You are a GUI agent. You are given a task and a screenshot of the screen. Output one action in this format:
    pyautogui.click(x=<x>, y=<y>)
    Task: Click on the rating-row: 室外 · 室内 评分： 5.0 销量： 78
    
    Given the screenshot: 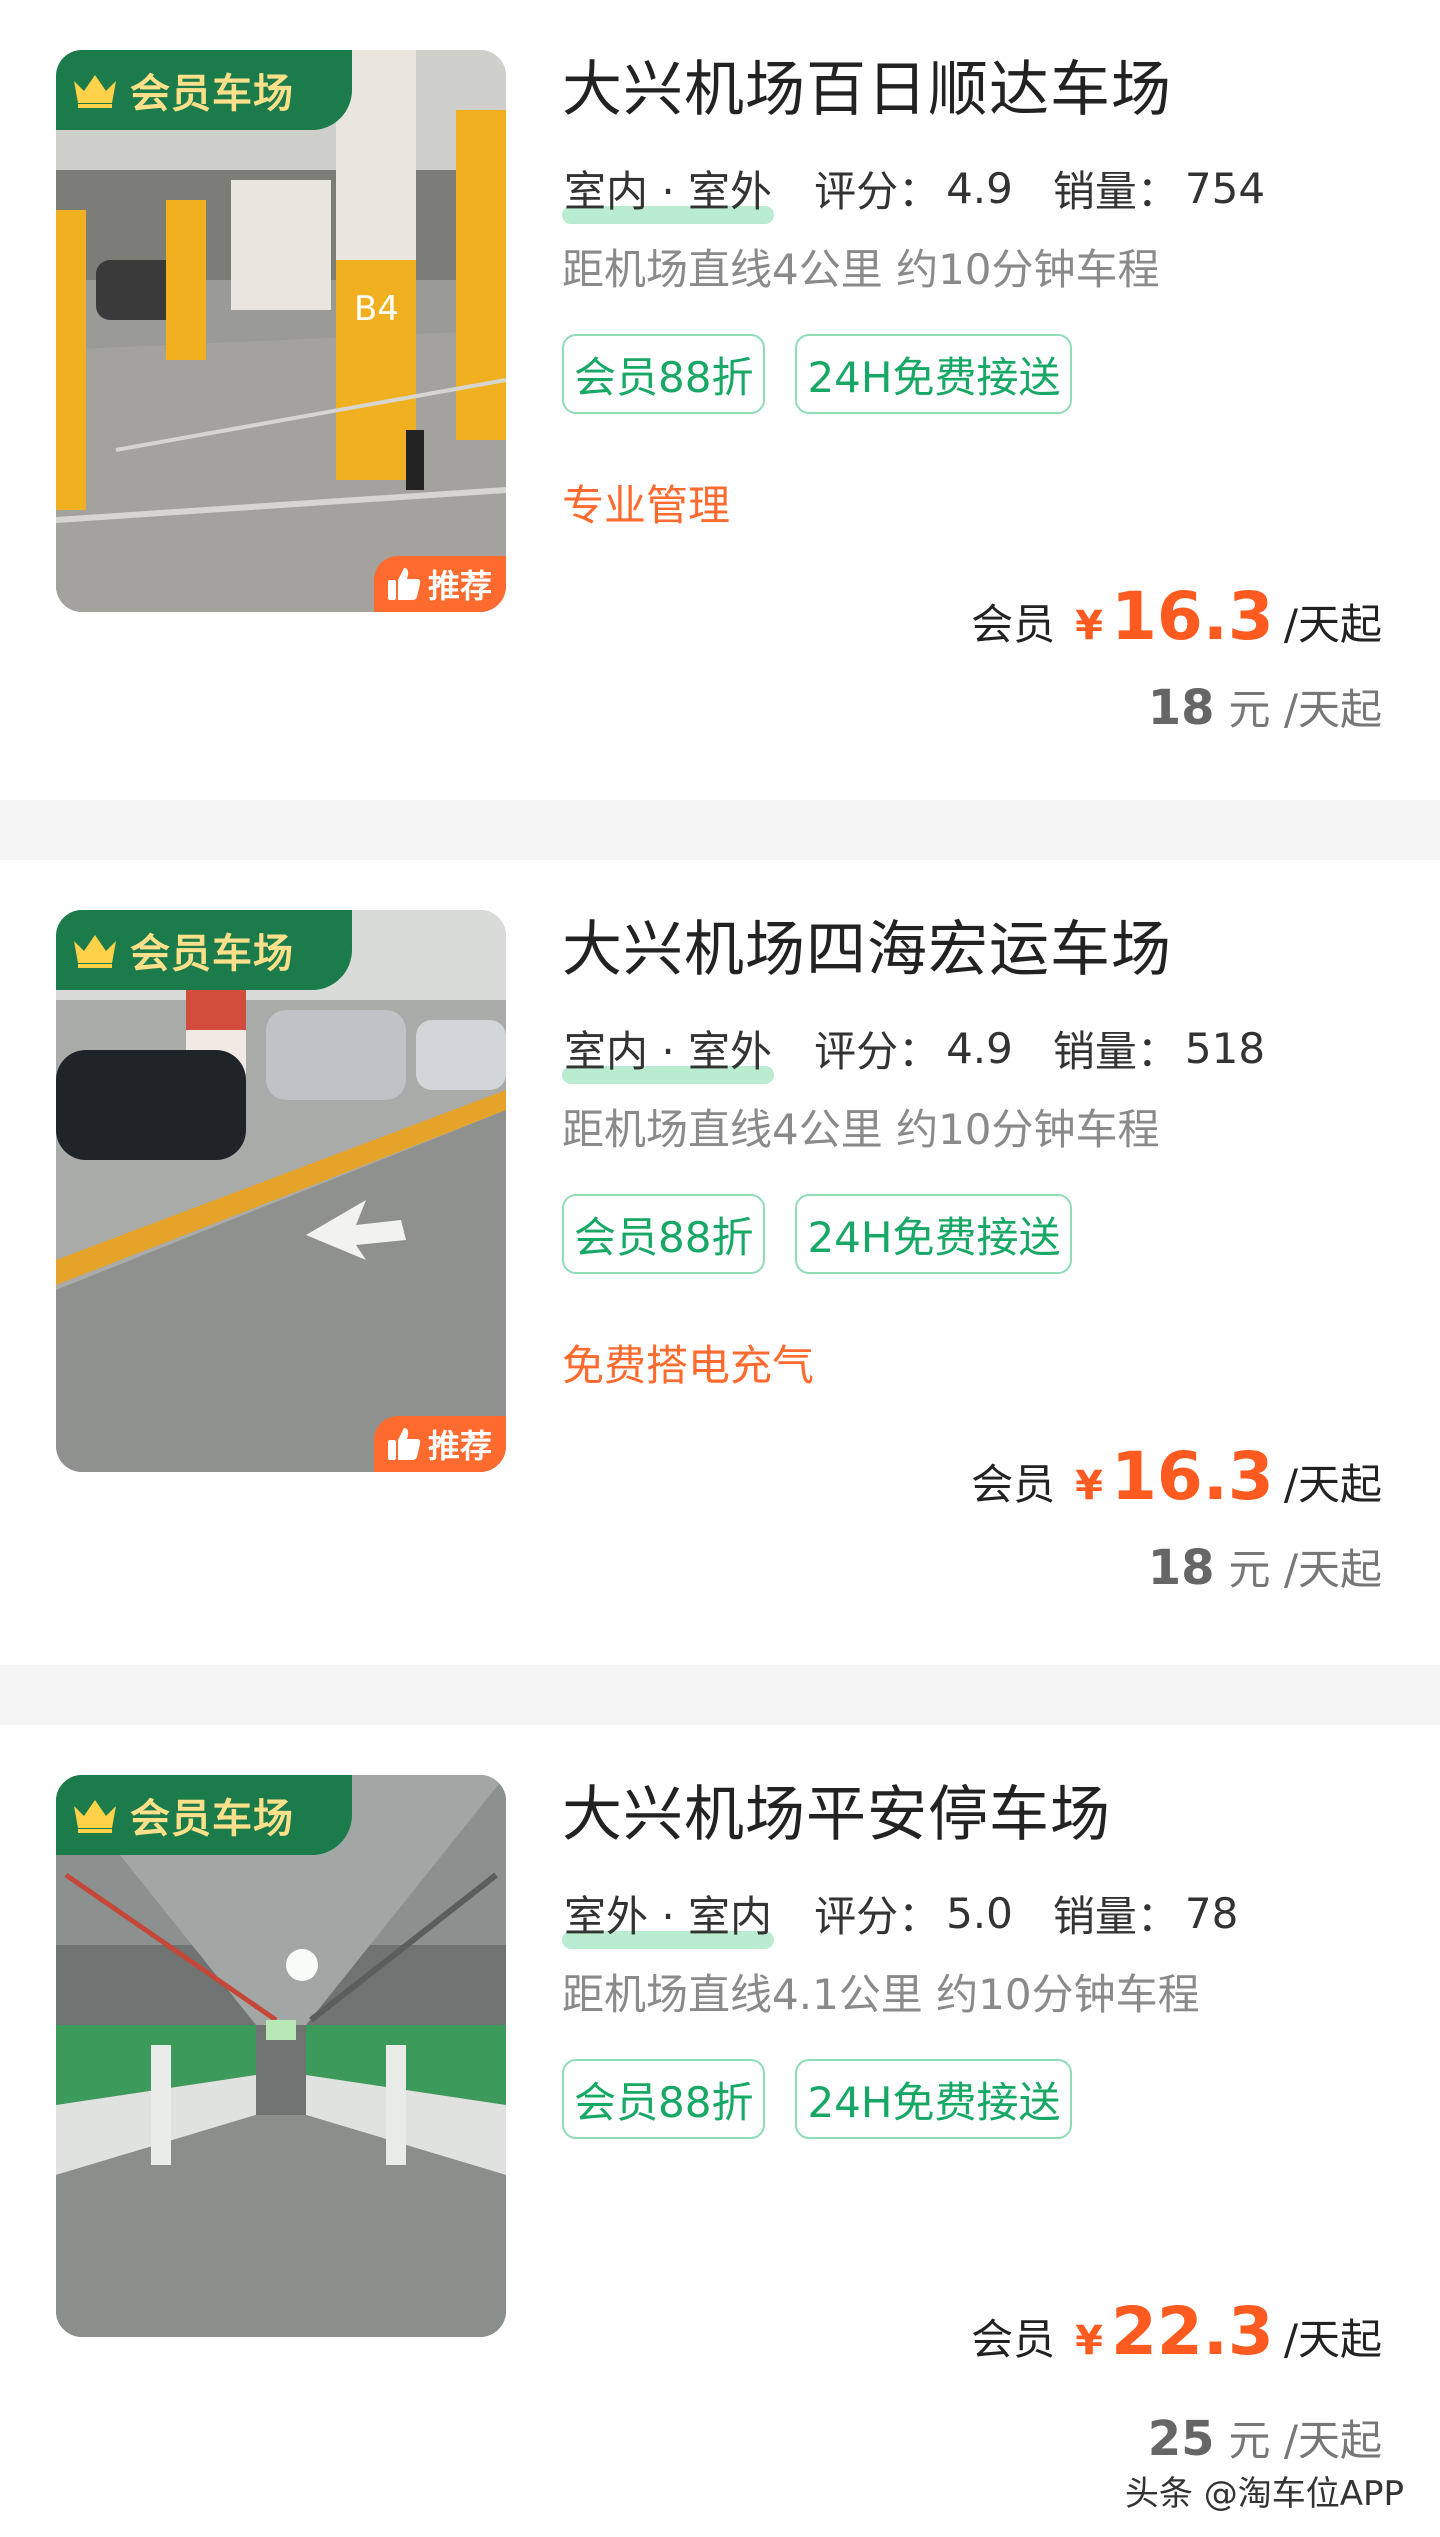 What is the action you would take?
    pyautogui.click(x=982, y=1913)
    